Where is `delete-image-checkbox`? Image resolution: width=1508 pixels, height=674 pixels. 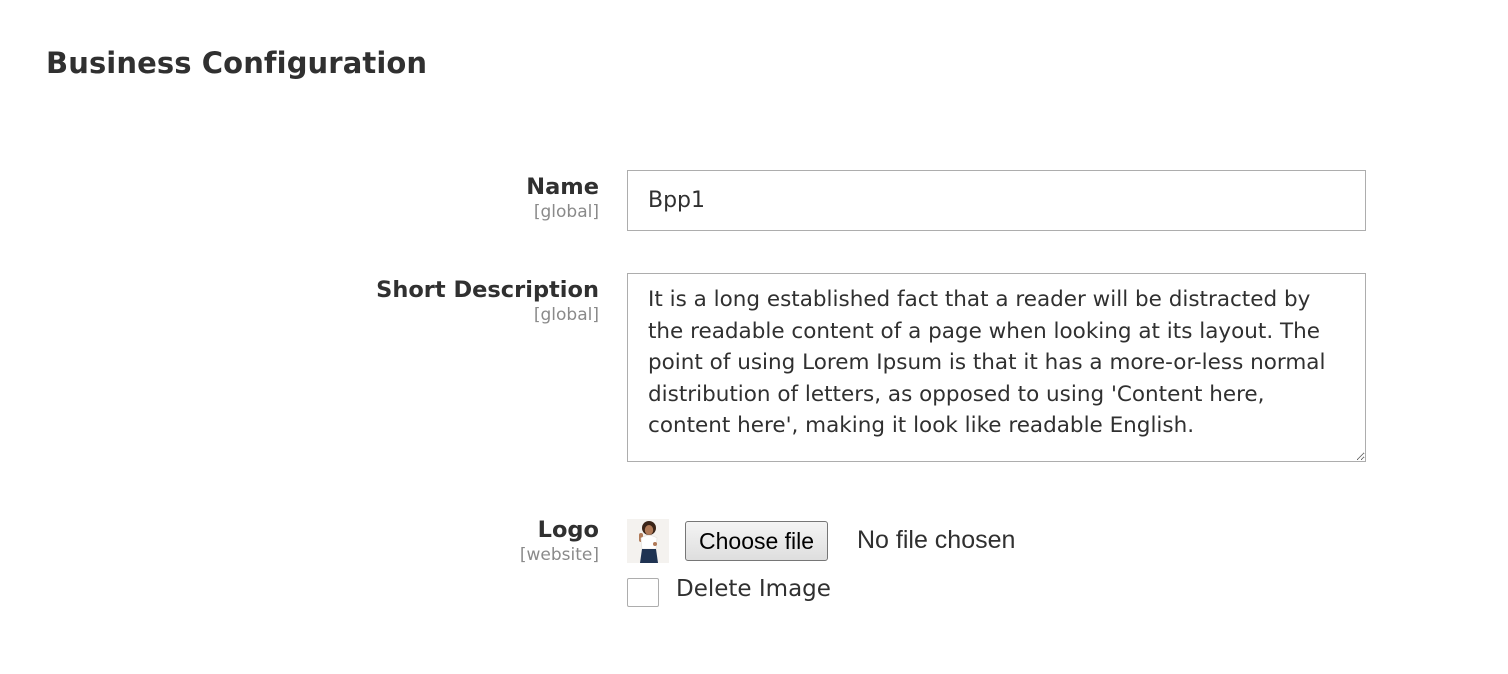 delete-image-checkbox is located at coordinates (643, 592).